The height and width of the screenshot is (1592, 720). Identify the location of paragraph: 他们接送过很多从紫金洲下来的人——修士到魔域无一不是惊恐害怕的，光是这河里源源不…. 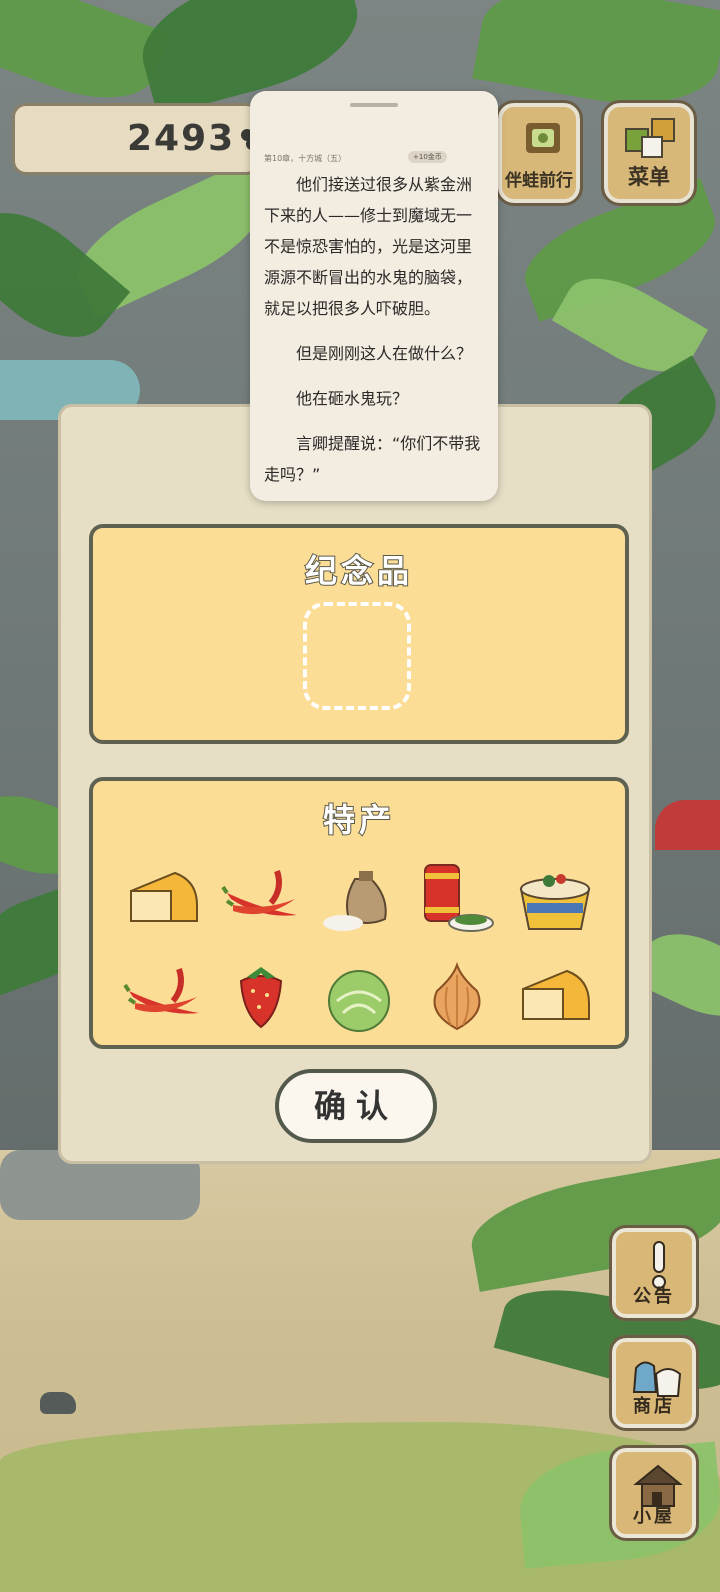
(368, 246).